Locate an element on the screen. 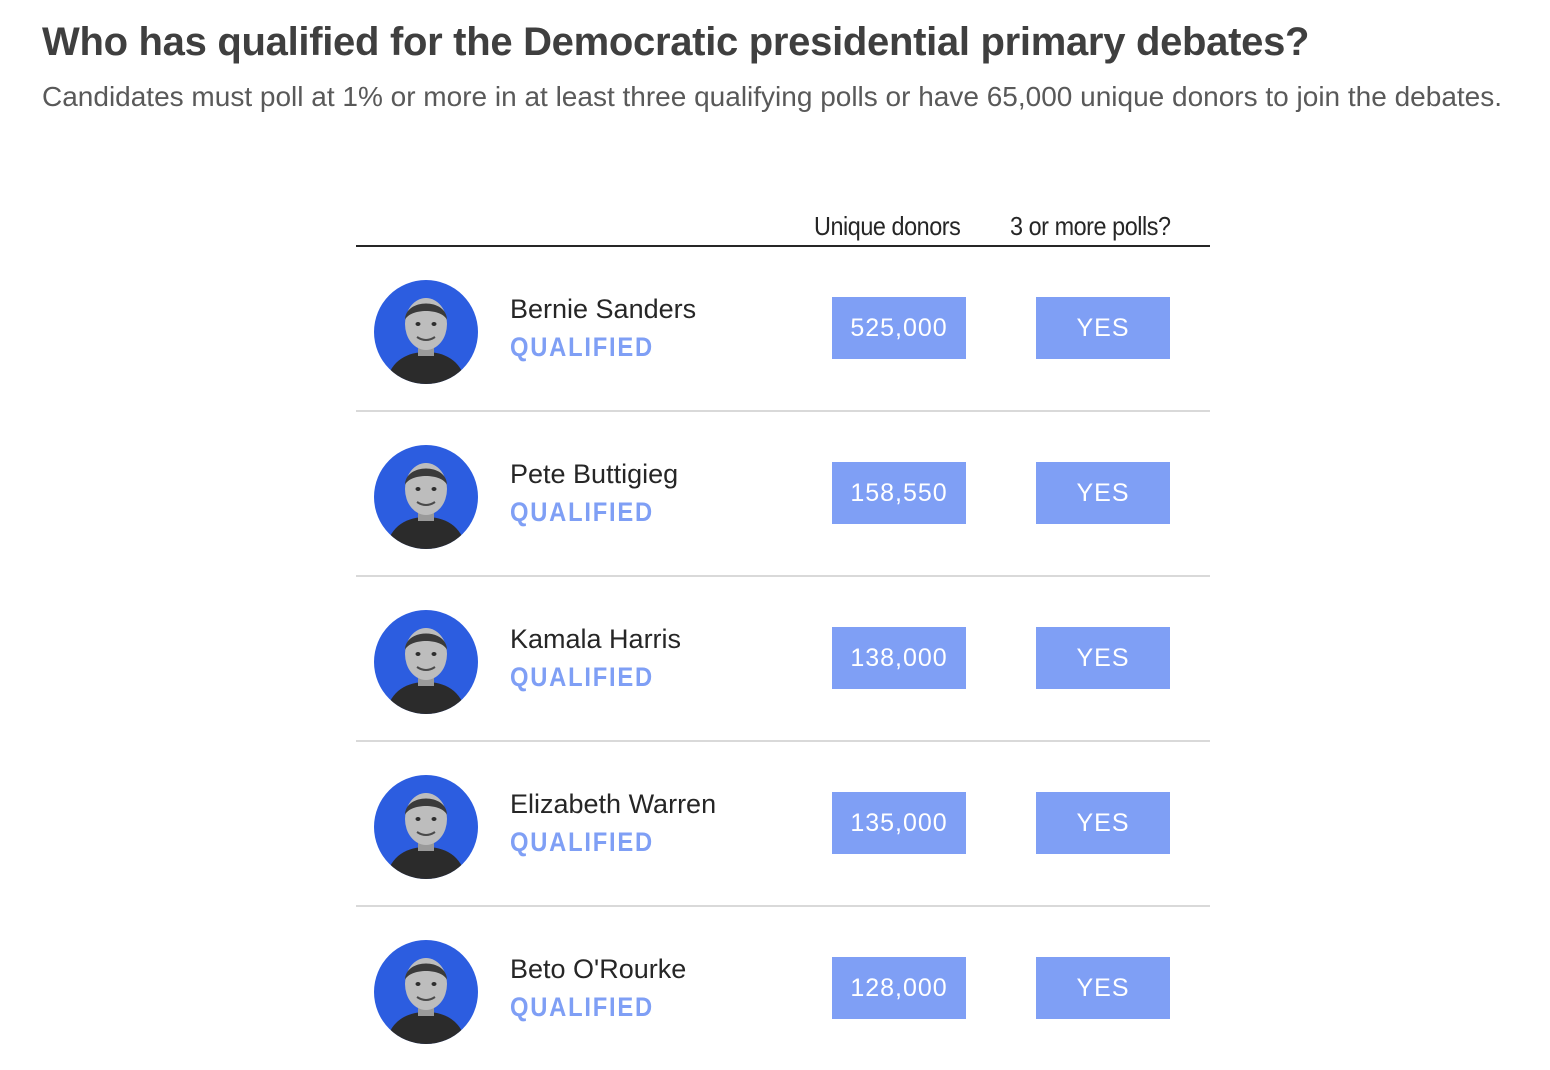 The width and height of the screenshot is (1550, 1070). donors-badge: 525,000 is located at coordinates (899, 328).